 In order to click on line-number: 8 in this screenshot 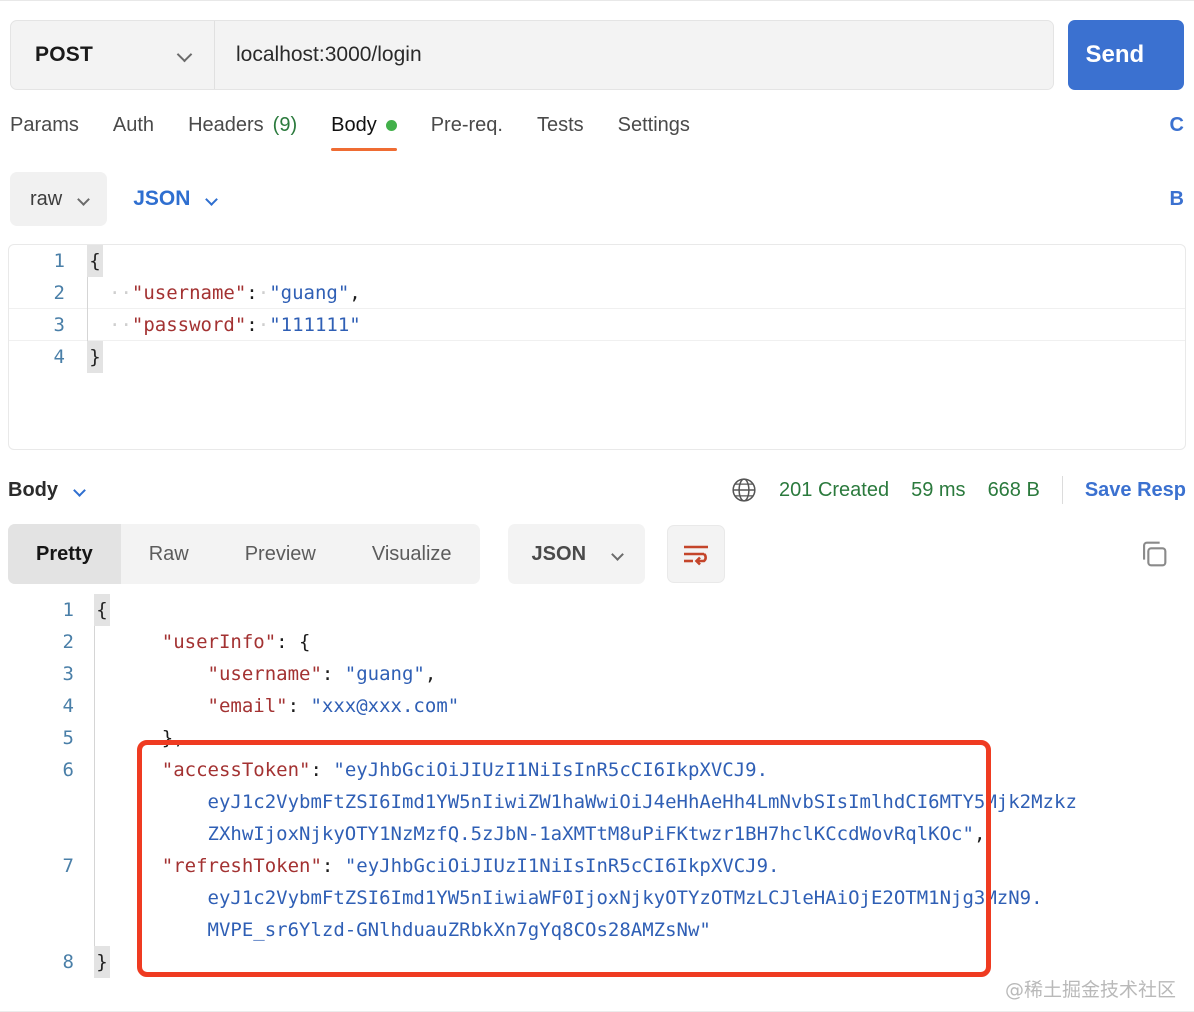, I will do `click(68, 962)`.